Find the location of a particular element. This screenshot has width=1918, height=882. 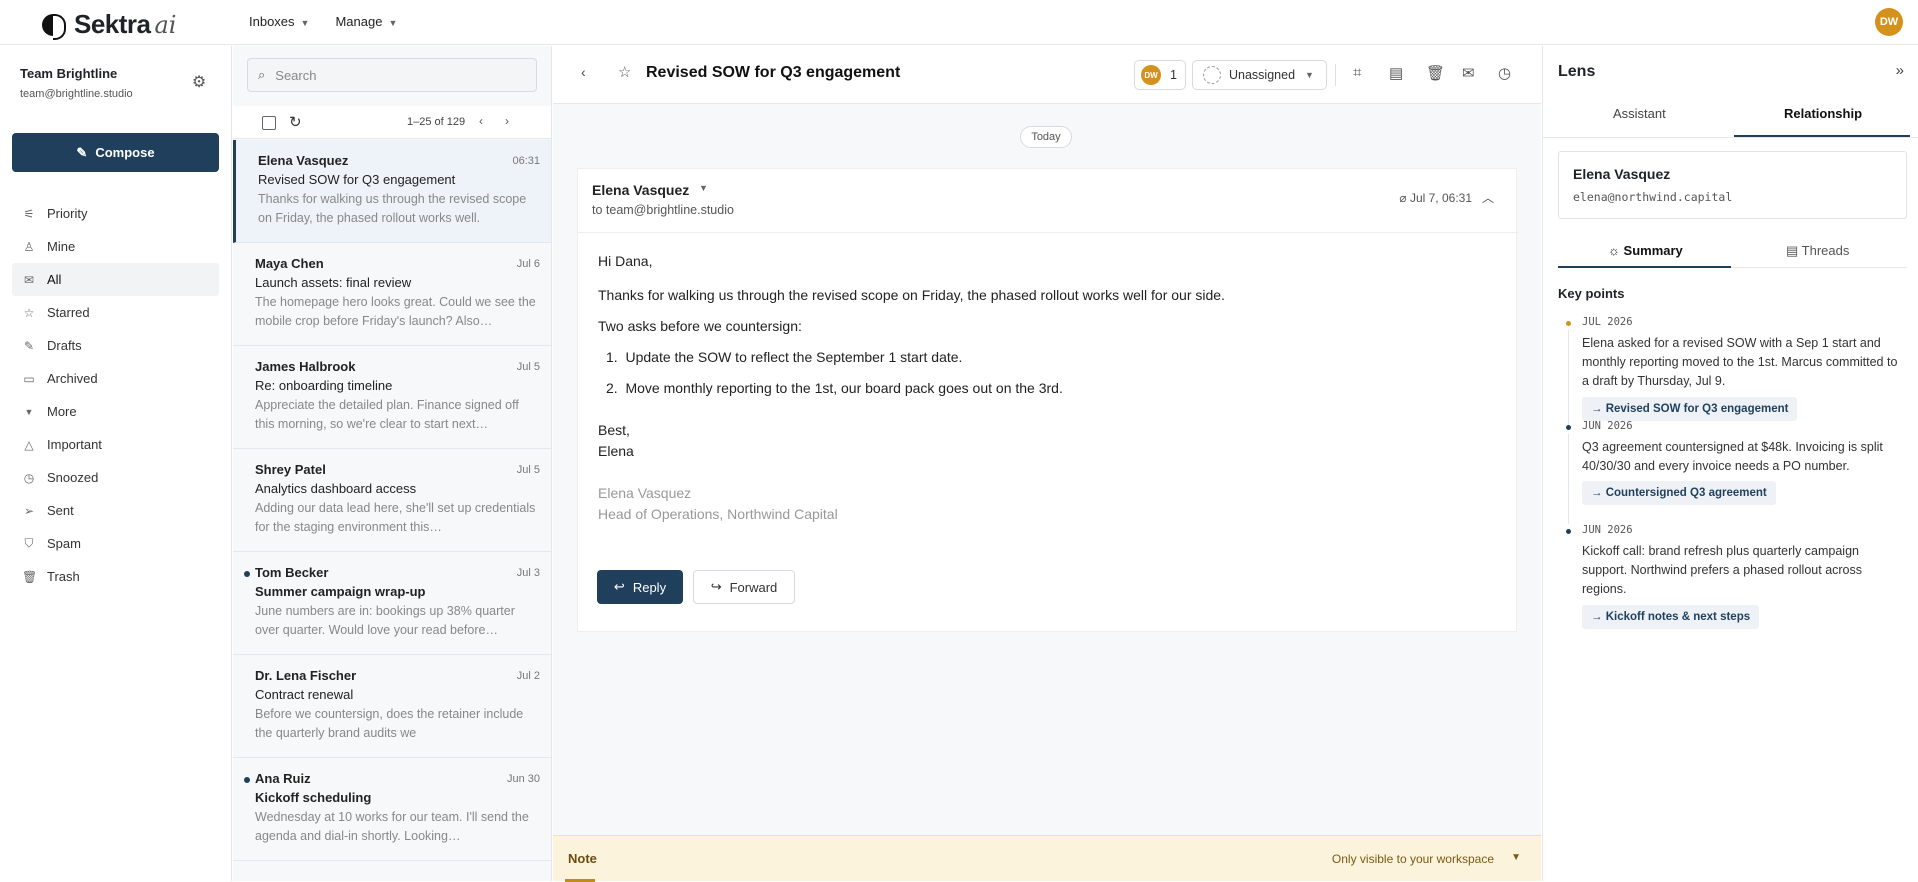

sidebar-item-sent: ➢ Sent is located at coordinates (115, 510).